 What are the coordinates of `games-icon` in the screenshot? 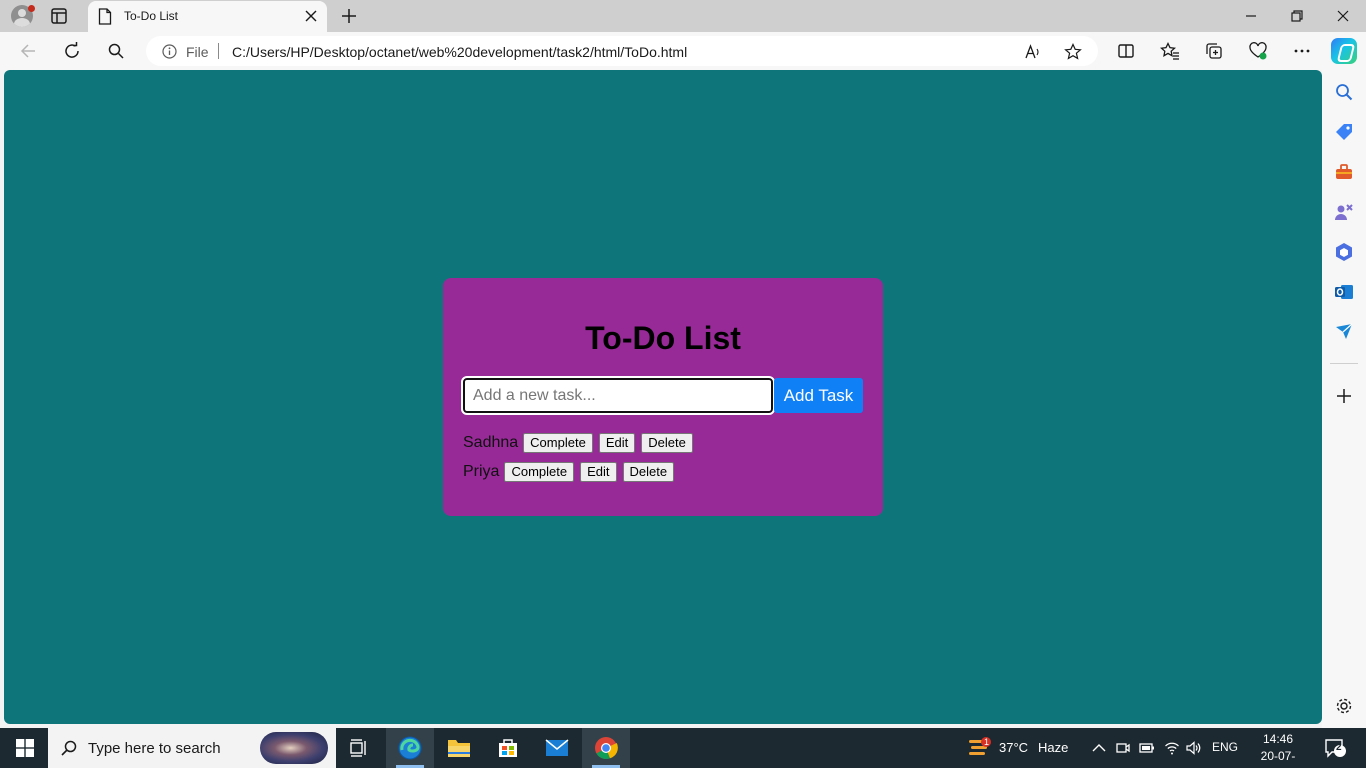 It's located at (1344, 212).